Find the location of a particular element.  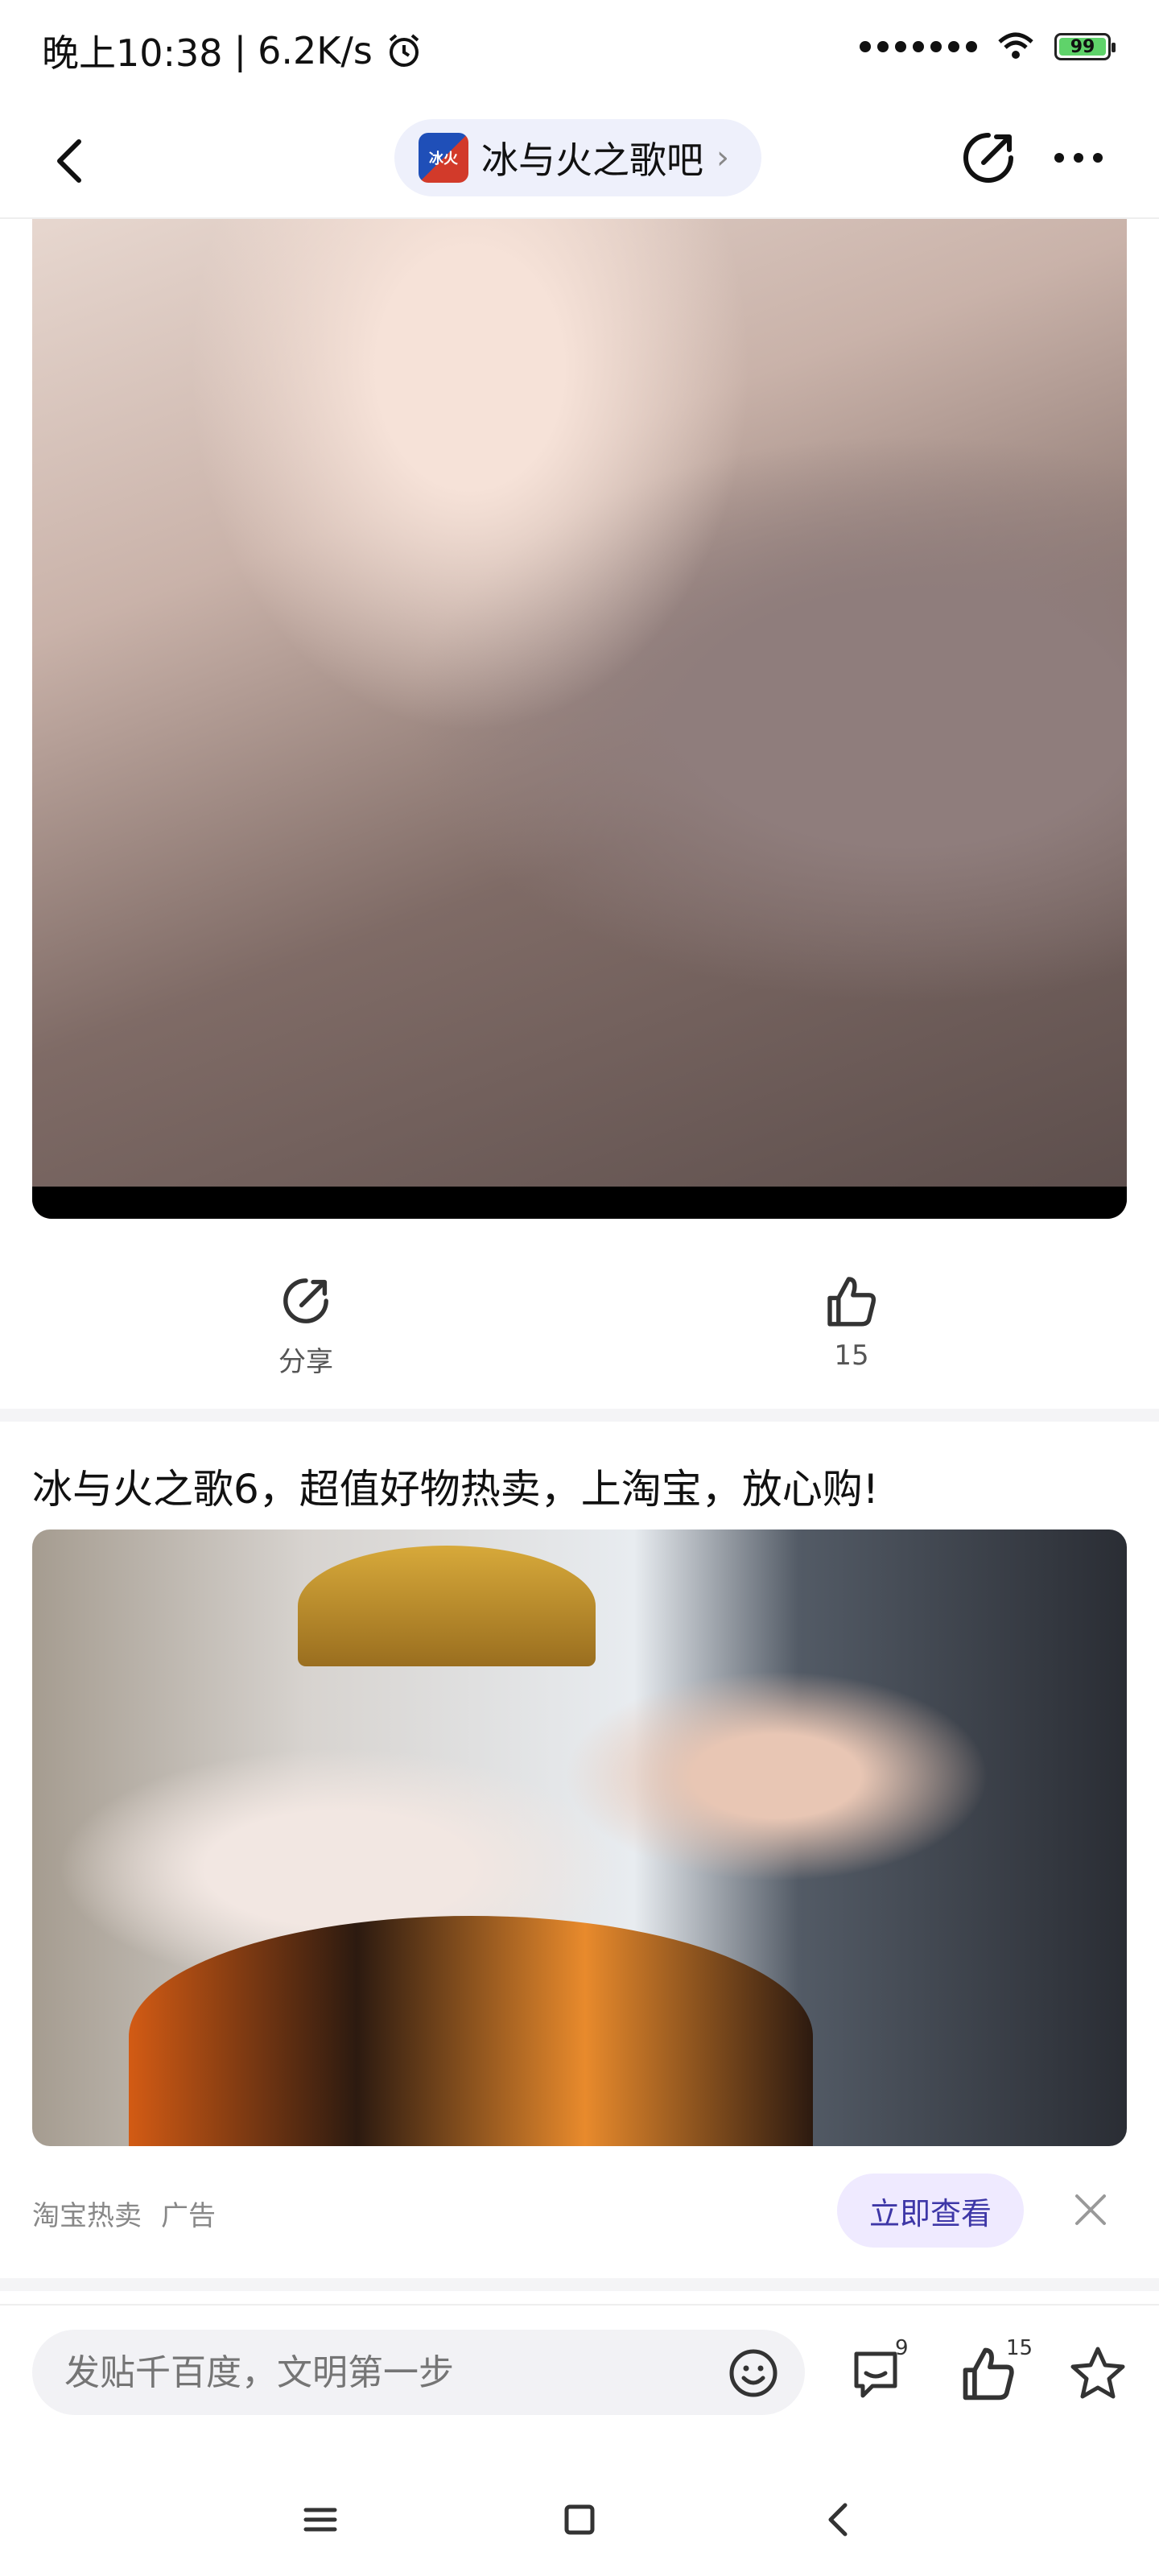

emoji-icon is located at coordinates (753, 2373).